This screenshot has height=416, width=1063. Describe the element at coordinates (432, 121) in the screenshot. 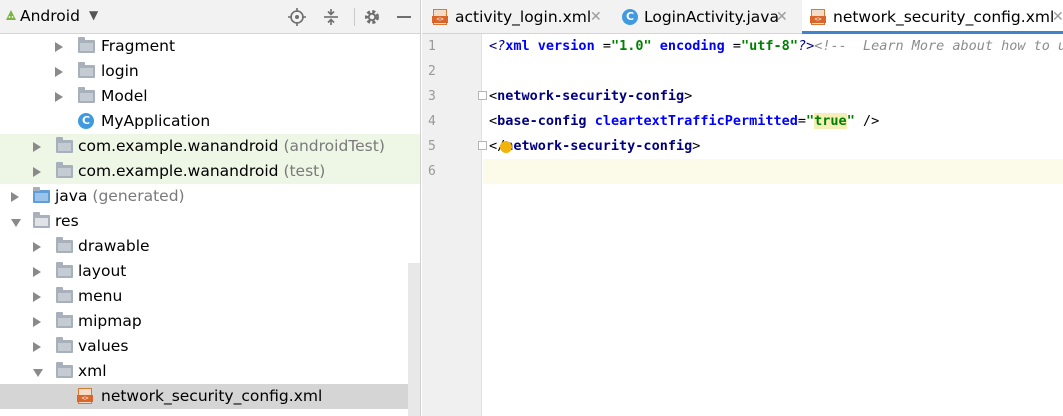

I see `line-number: 4` at that location.